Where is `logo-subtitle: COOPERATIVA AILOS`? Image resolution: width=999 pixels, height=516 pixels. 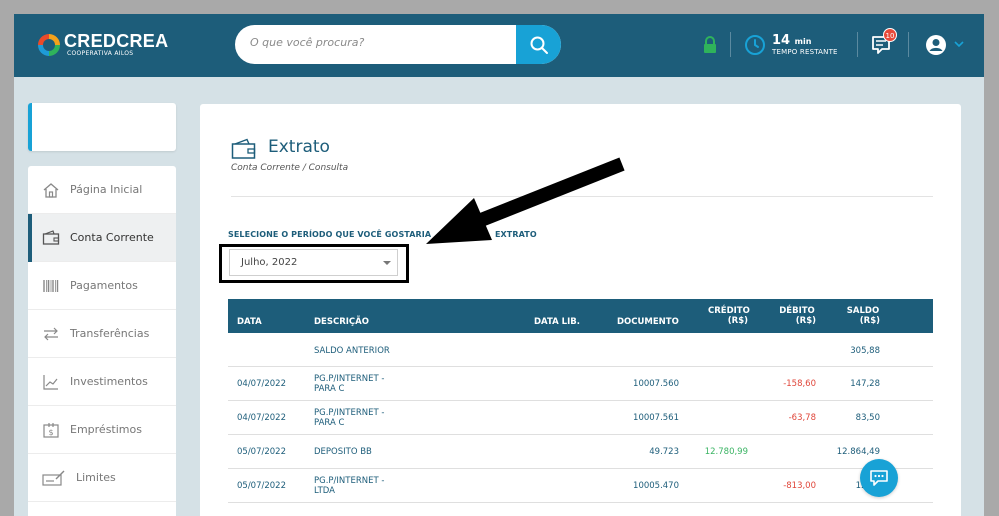
logo-subtitle: COOPERATIVA AILOS is located at coordinates (100, 53).